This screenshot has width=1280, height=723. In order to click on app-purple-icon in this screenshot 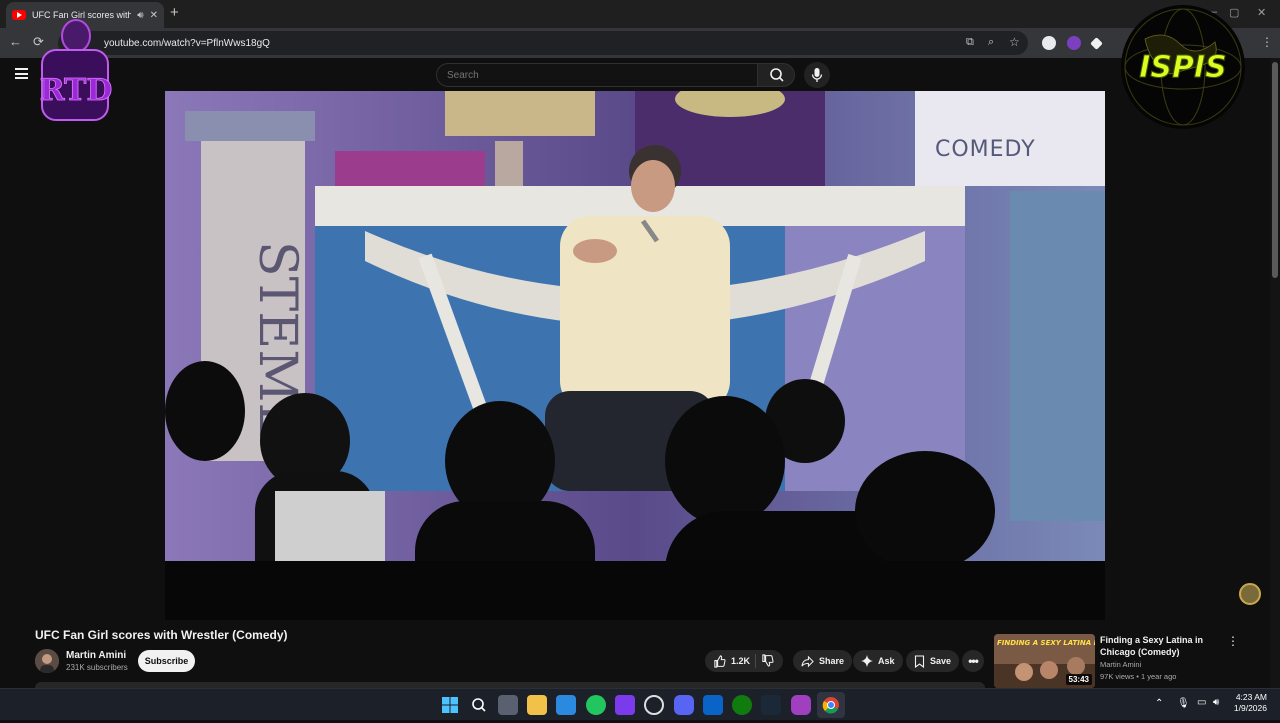, I will do `click(625, 705)`.